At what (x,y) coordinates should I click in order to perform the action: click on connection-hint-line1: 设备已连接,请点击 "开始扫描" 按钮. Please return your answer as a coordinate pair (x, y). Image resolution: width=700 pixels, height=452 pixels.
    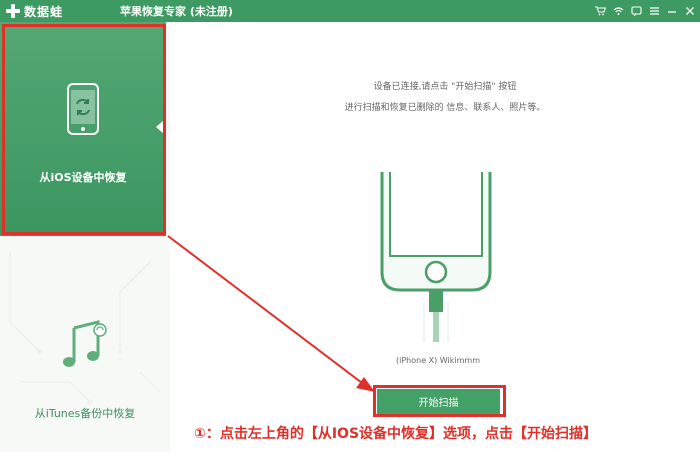
    Looking at the image, I should click on (445, 87).